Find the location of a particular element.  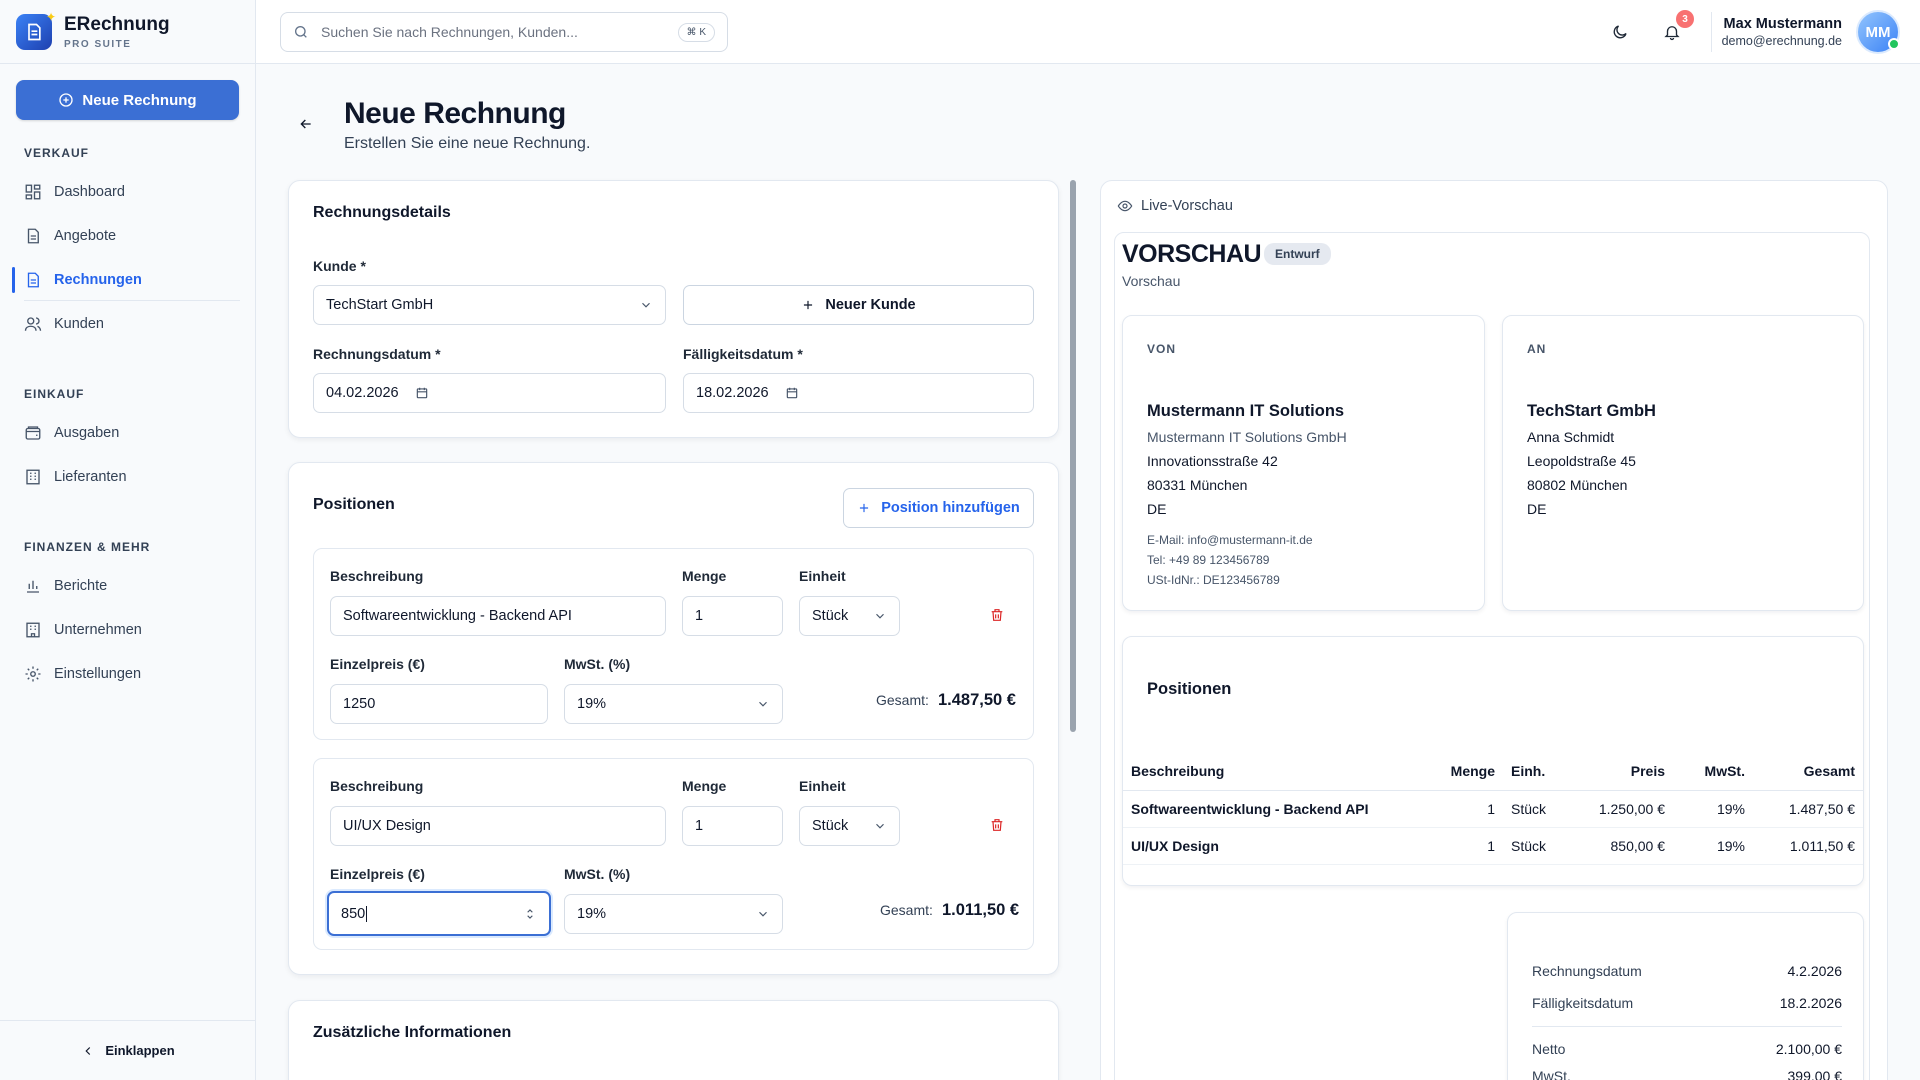

user-name: Max Mustermann is located at coordinates (1783, 24).